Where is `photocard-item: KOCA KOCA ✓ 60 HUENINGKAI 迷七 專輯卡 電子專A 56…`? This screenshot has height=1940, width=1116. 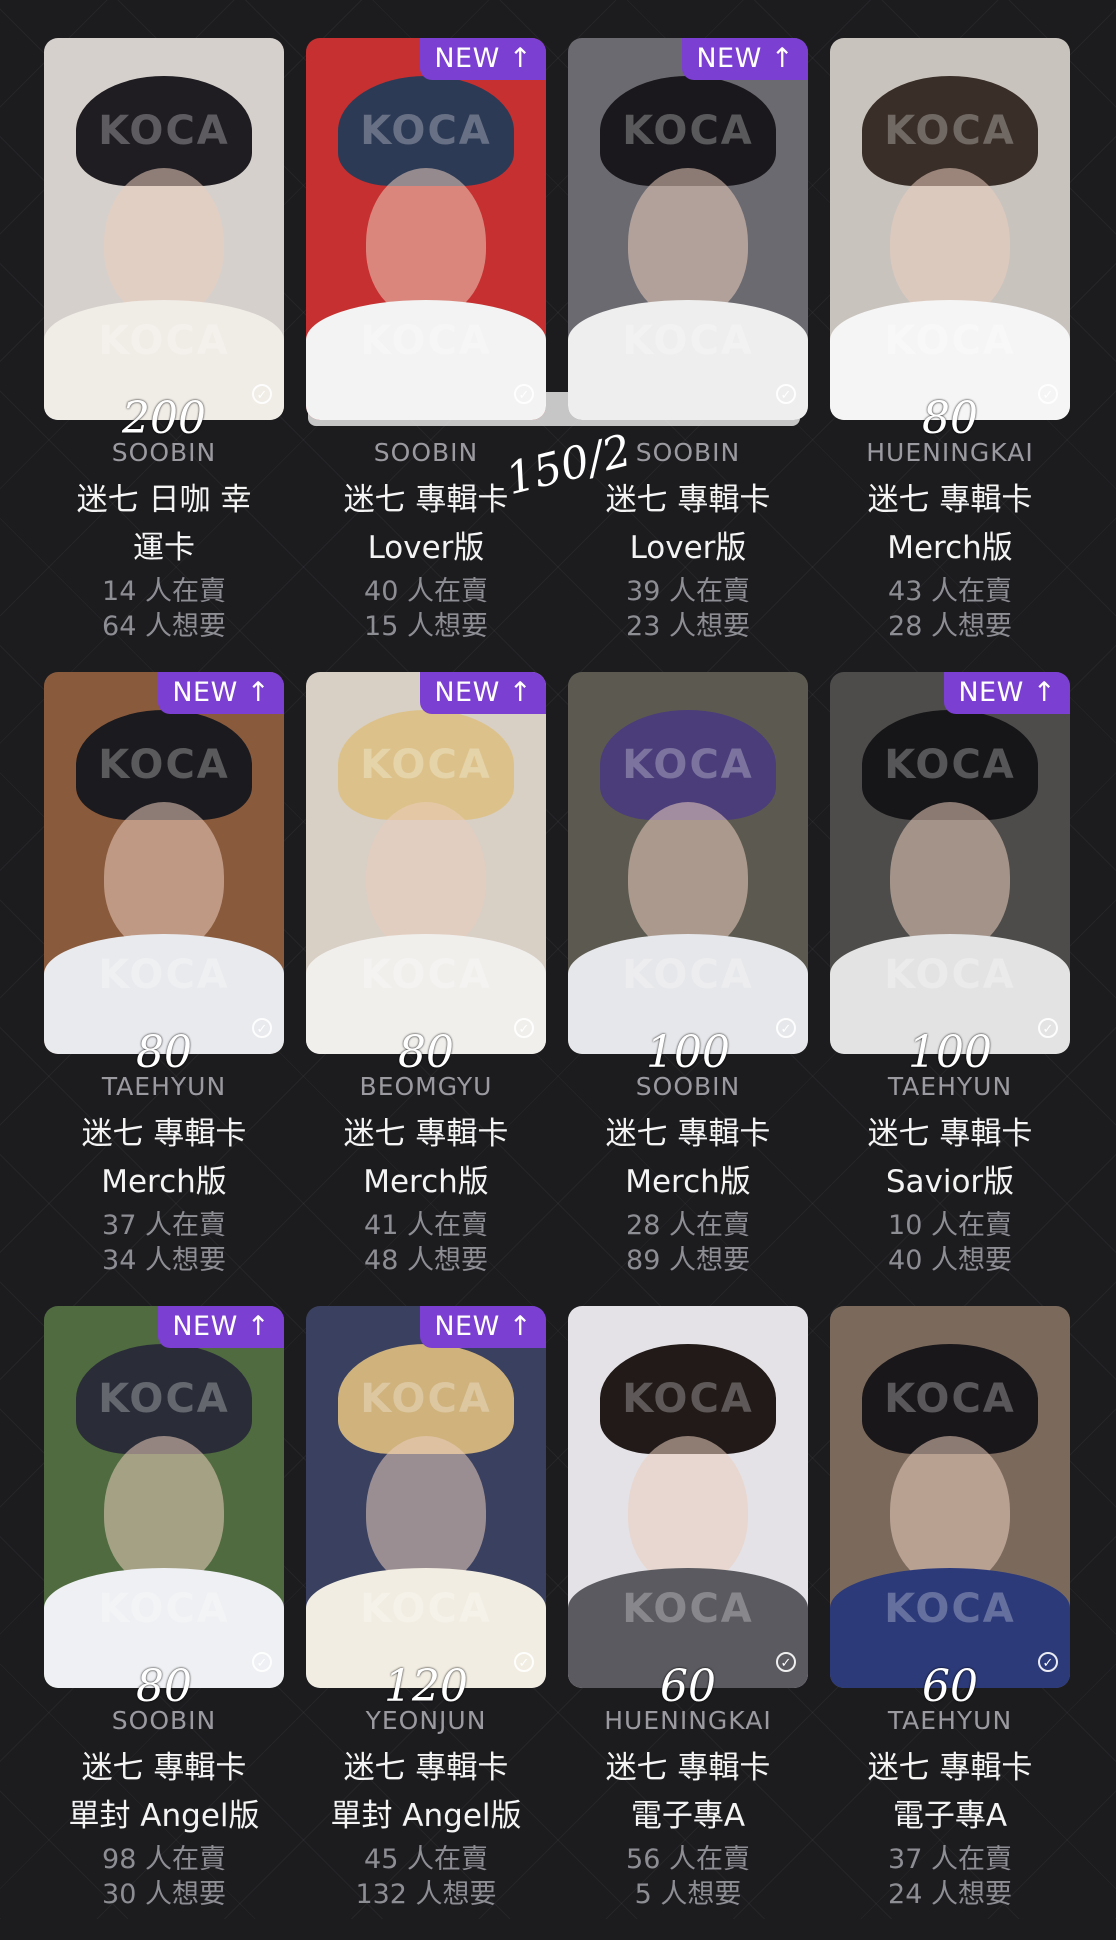 photocard-item: KOCA KOCA ✓ 60 HUENINGKAI 迷七 專輯卡 電子專A 56… is located at coordinates (688, 1623).